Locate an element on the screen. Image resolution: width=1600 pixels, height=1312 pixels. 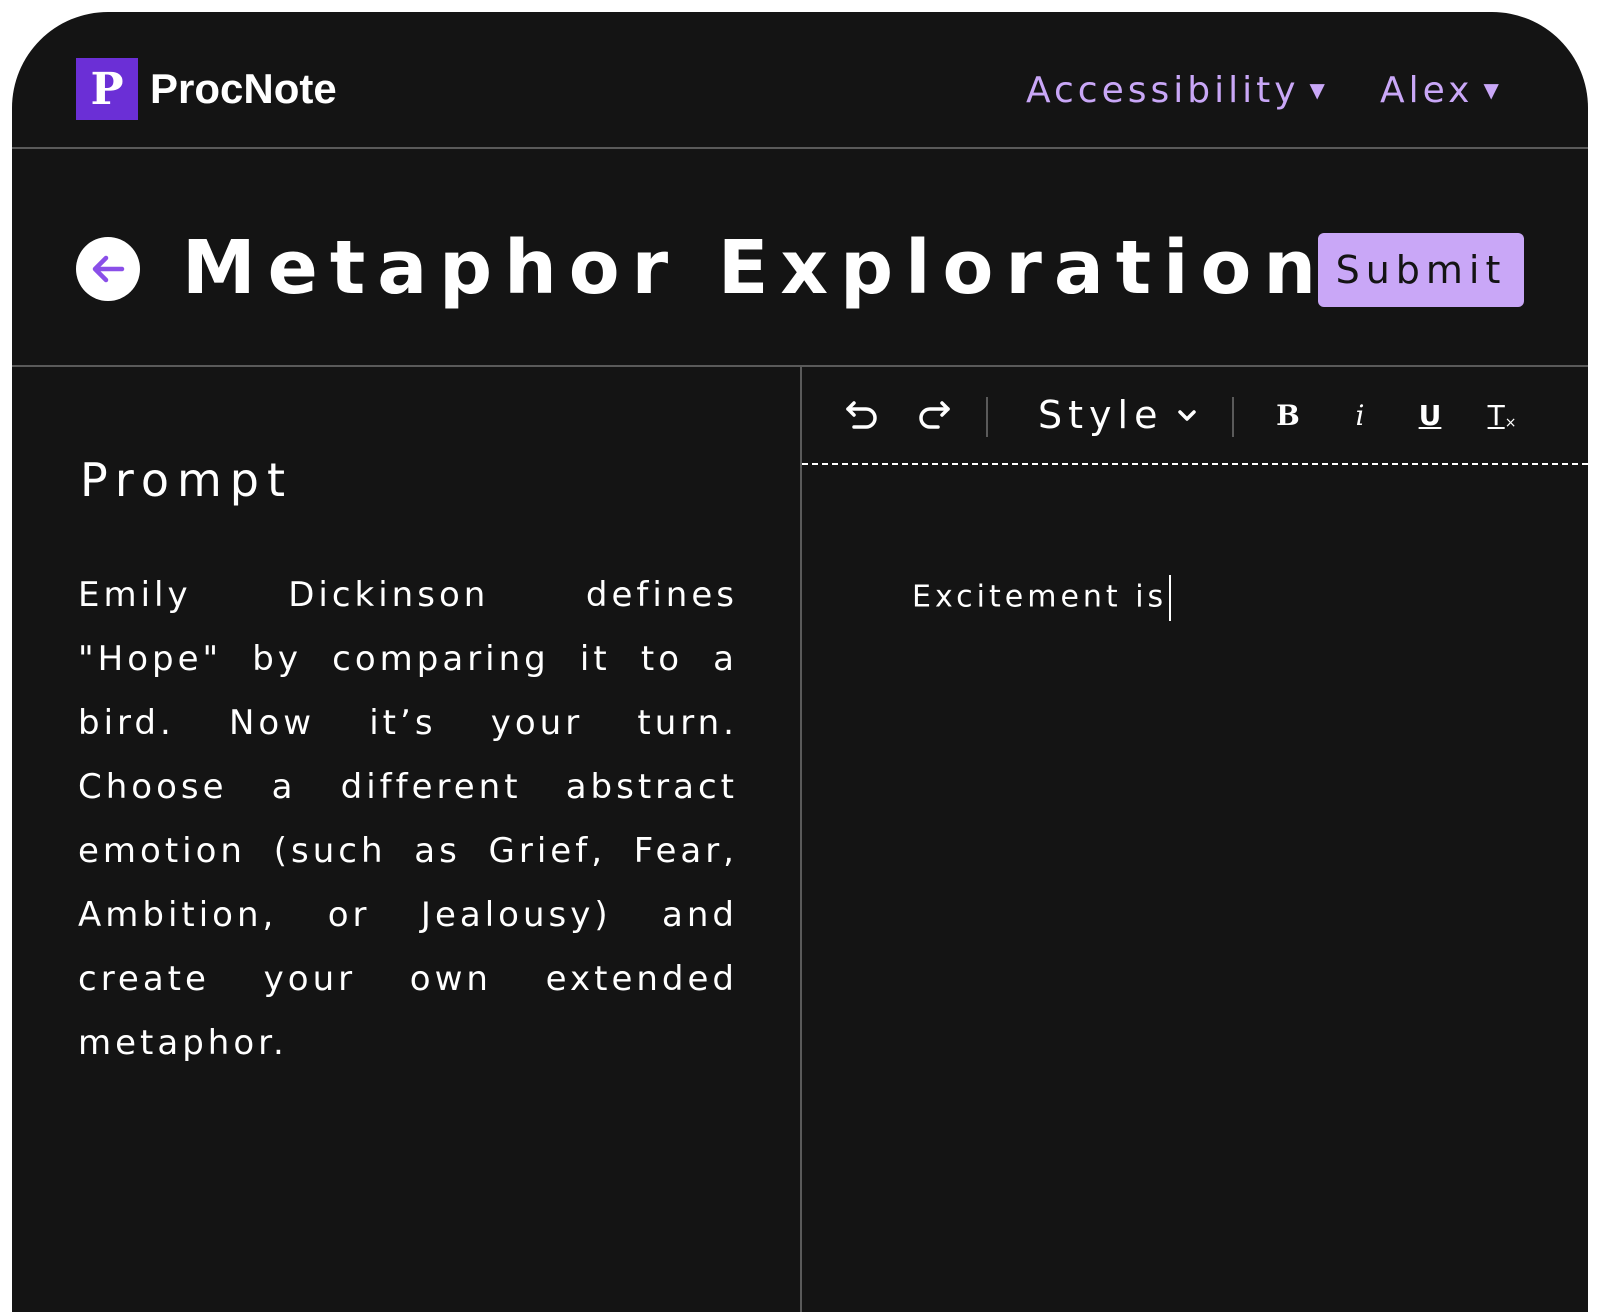
logo-icon: P is located at coordinates (107, 89).